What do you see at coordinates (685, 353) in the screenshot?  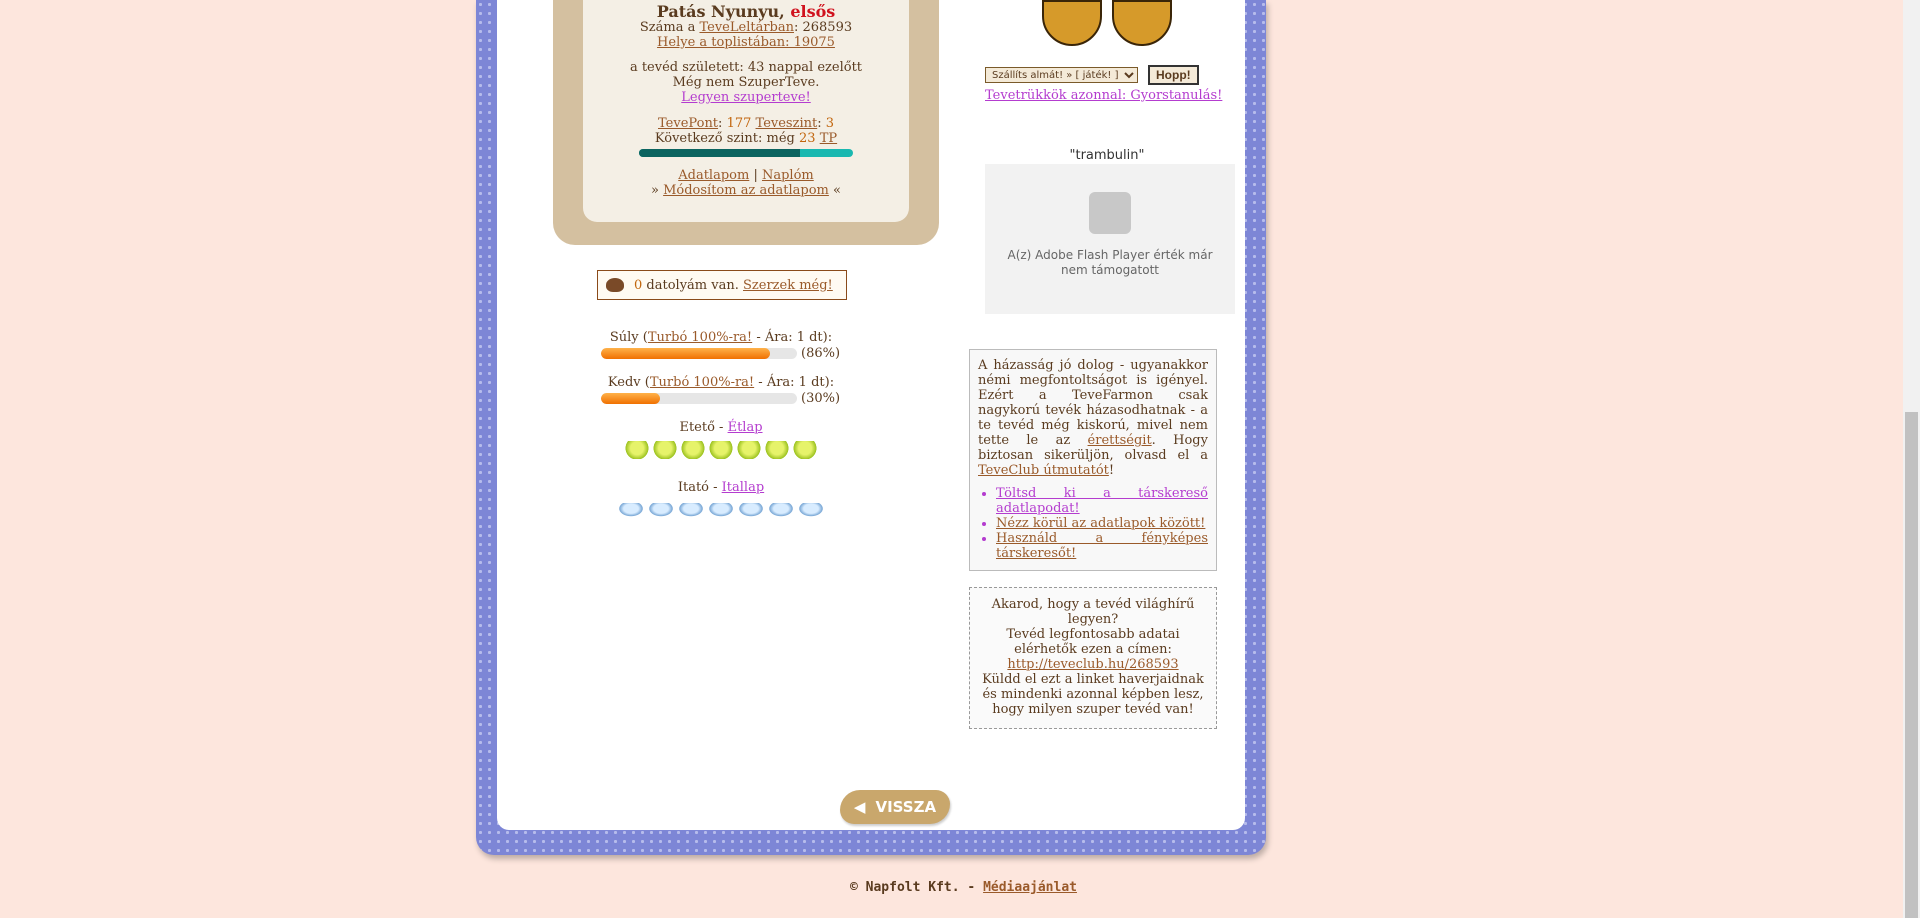 I see `weight-bar-fill` at bounding box center [685, 353].